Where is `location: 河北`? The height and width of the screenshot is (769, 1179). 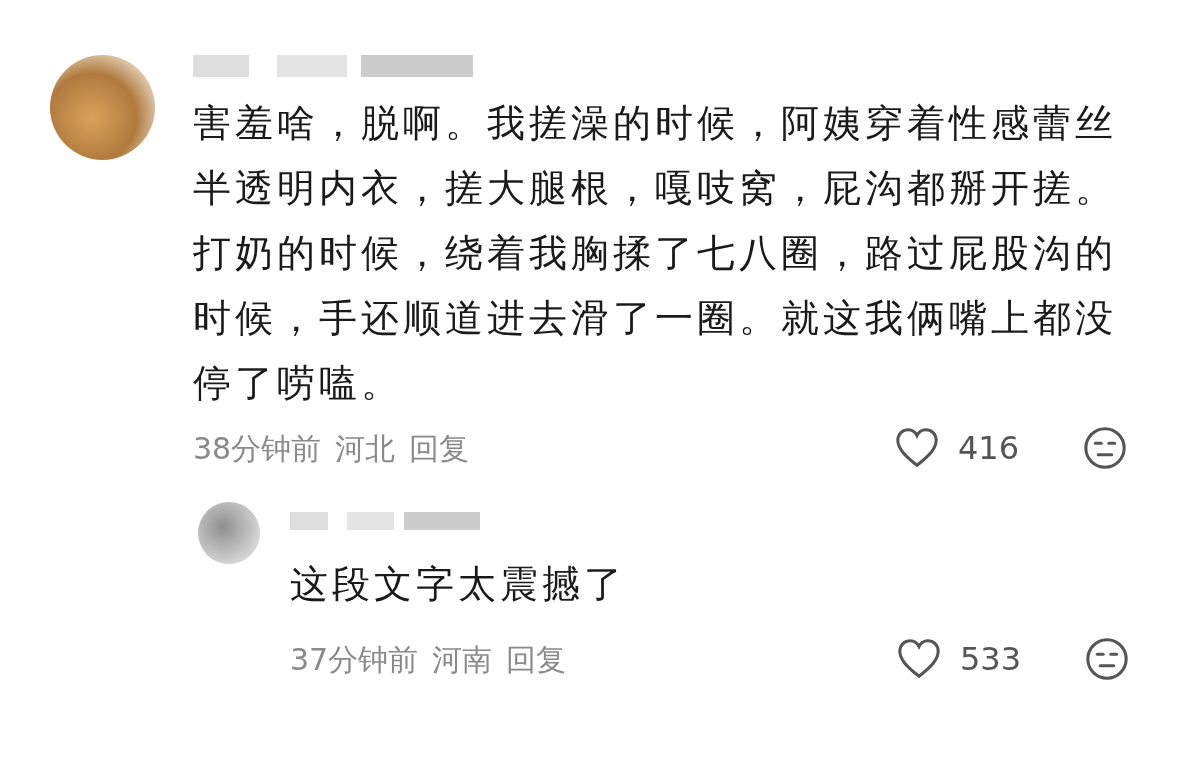
location: 河北 is located at coordinates (365, 448).